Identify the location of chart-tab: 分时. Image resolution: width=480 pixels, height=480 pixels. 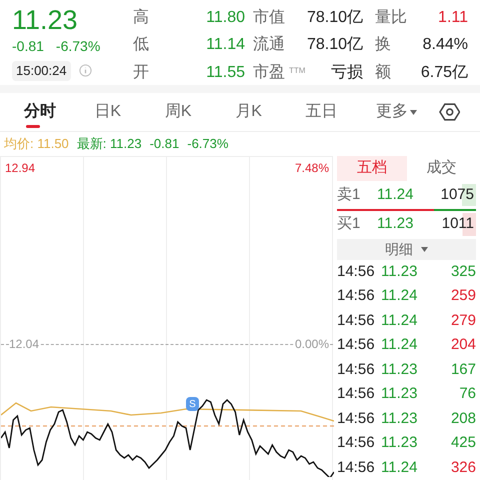
(51, 112).